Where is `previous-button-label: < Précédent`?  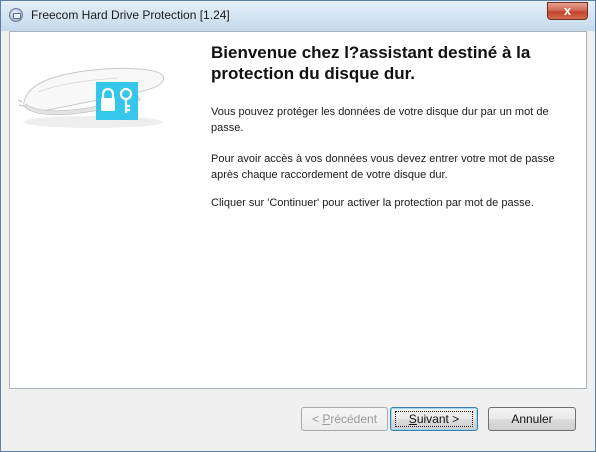
previous-button-label: < Précédent is located at coordinates (344, 419).